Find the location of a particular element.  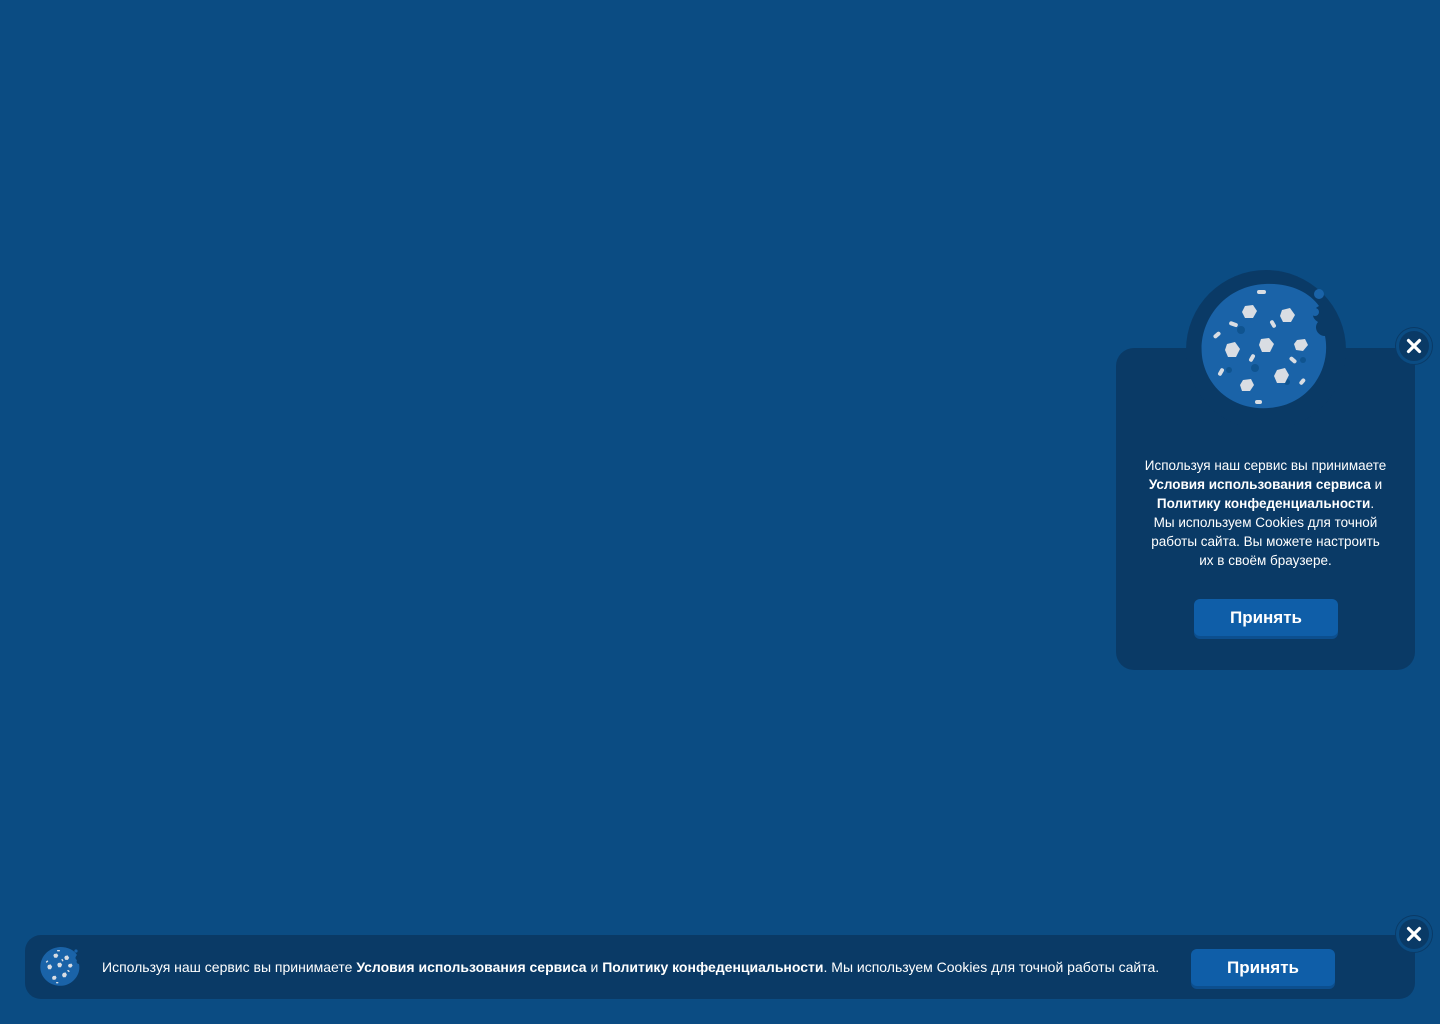

popup-close-button is located at coordinates (1414, 346).